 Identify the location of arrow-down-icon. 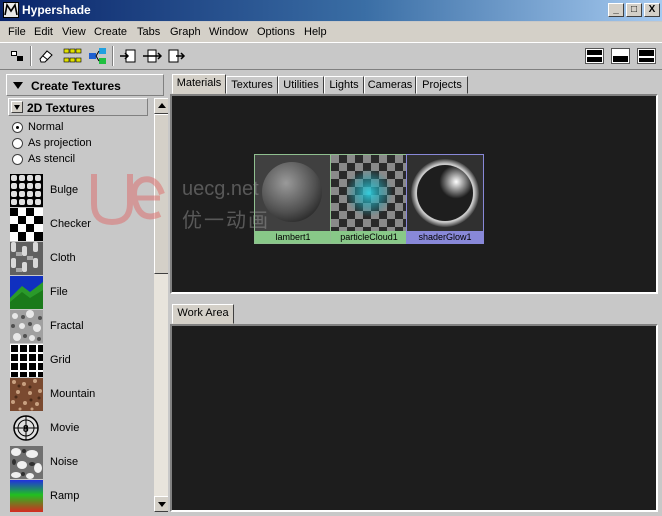
(162, 504).